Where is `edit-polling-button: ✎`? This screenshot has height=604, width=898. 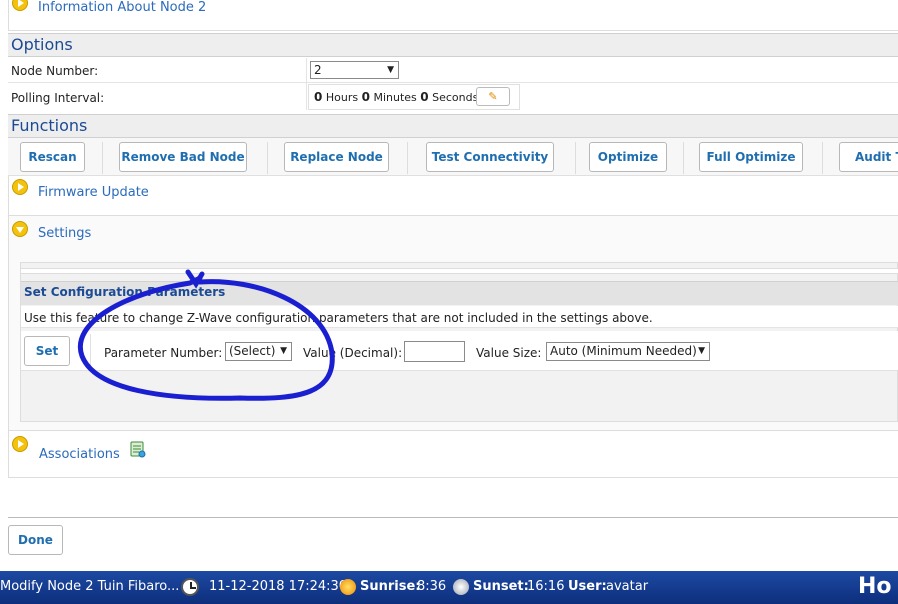
edit-polling-button: ✎ is located at coordinates (493, 96).